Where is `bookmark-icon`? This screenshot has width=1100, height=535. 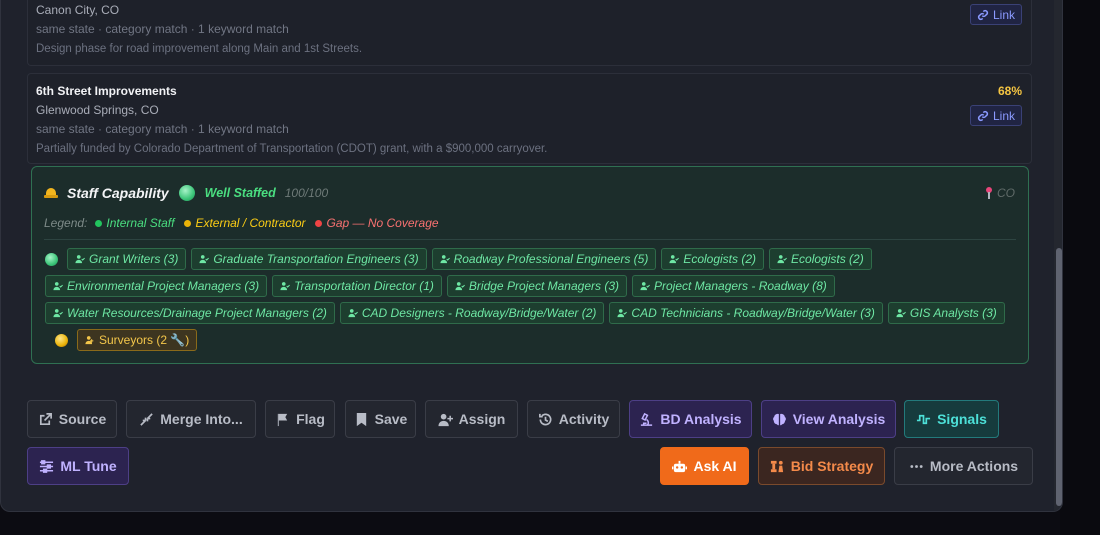 bookmark-icon is located at coordinates (361, 419).